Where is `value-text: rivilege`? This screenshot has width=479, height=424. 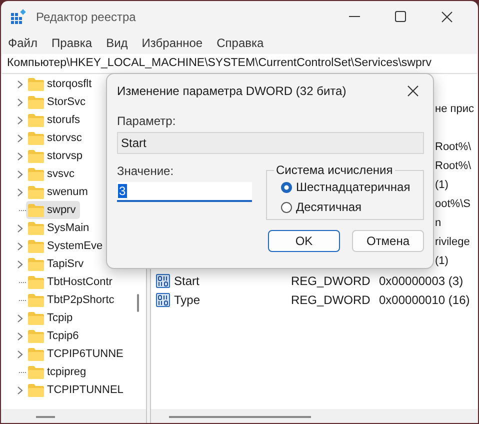 value-text: rivilege is located at coordinates (452, 242).